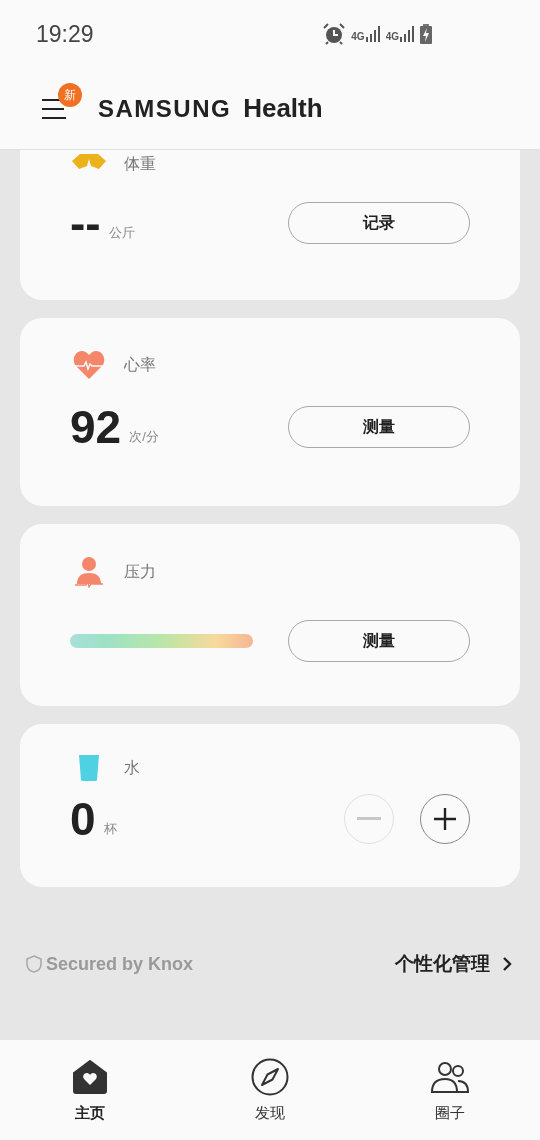 Image resolution: width=540 pixels, height=1140 pixels. I want to click on unit-text: 公斤, so click(121, 232).